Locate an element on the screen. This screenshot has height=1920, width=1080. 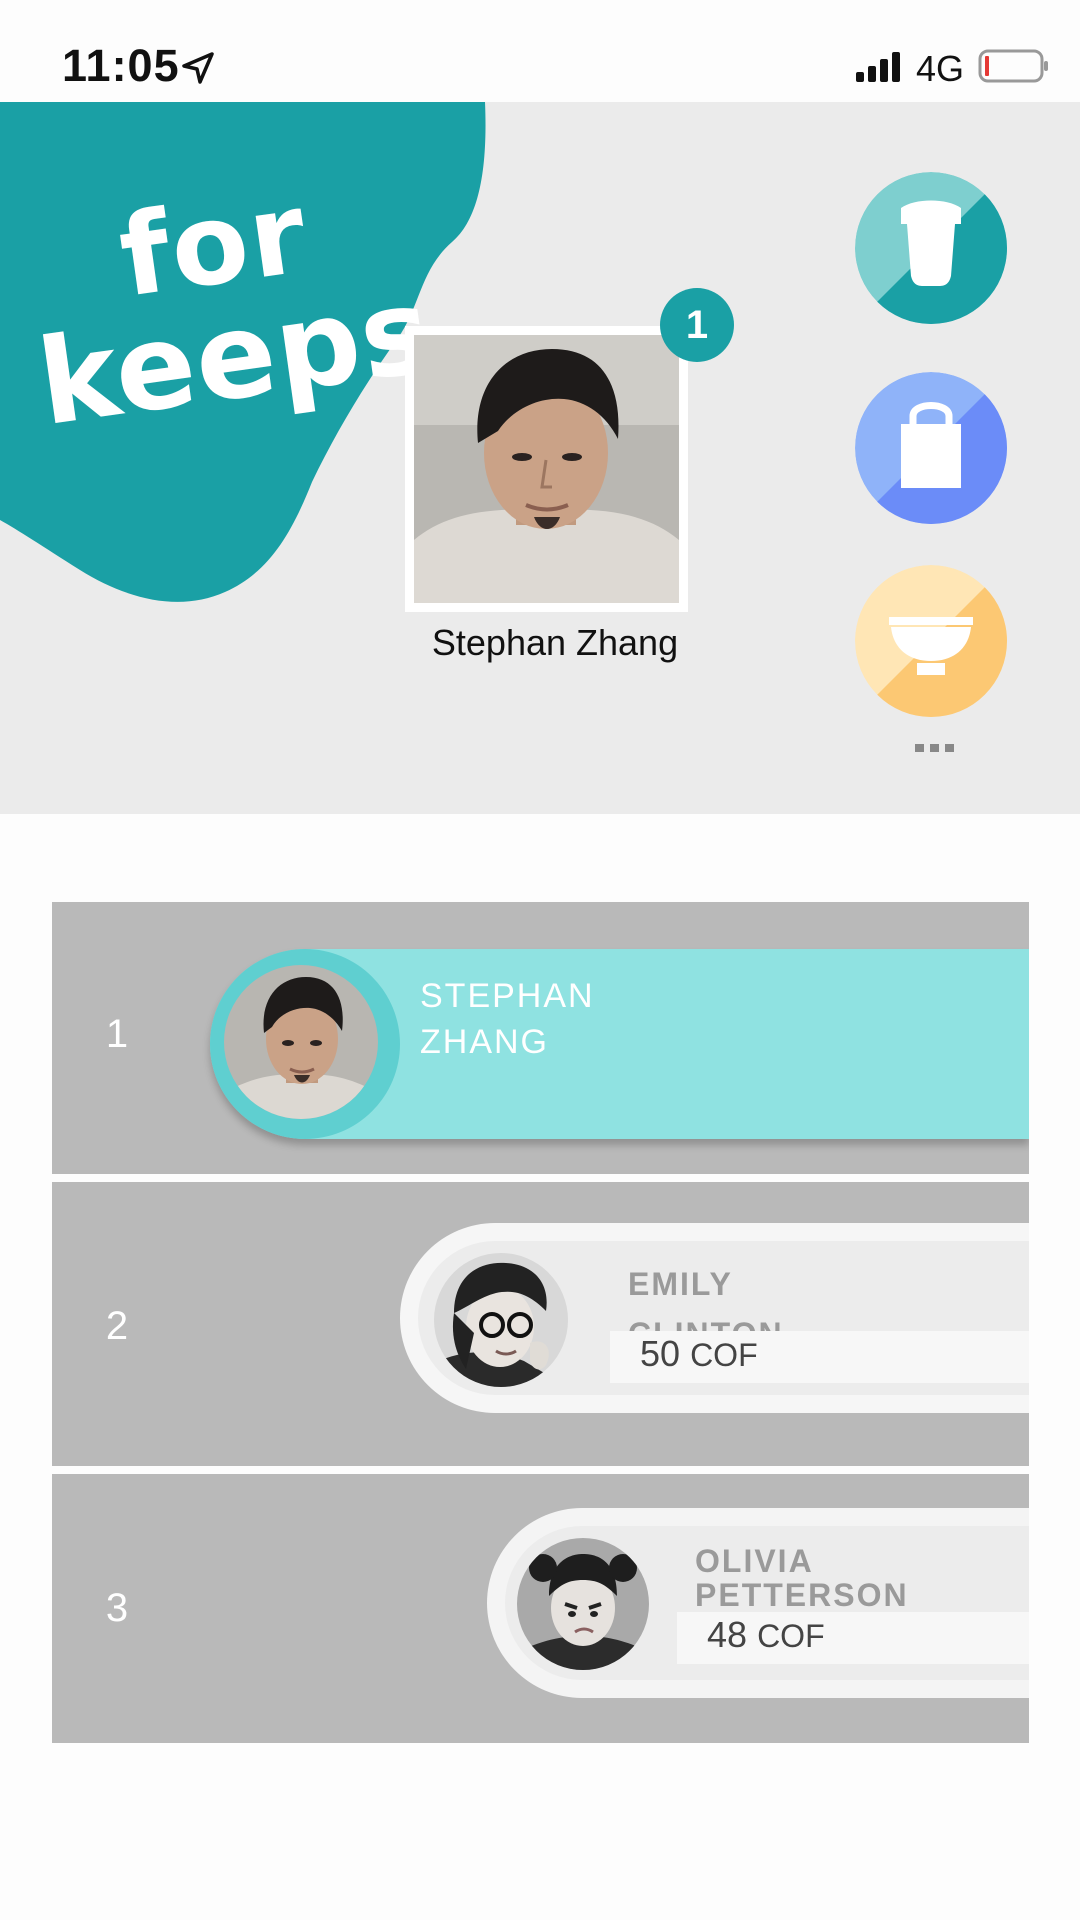
rank-number: 3 is located at coordinates (117, 1608).